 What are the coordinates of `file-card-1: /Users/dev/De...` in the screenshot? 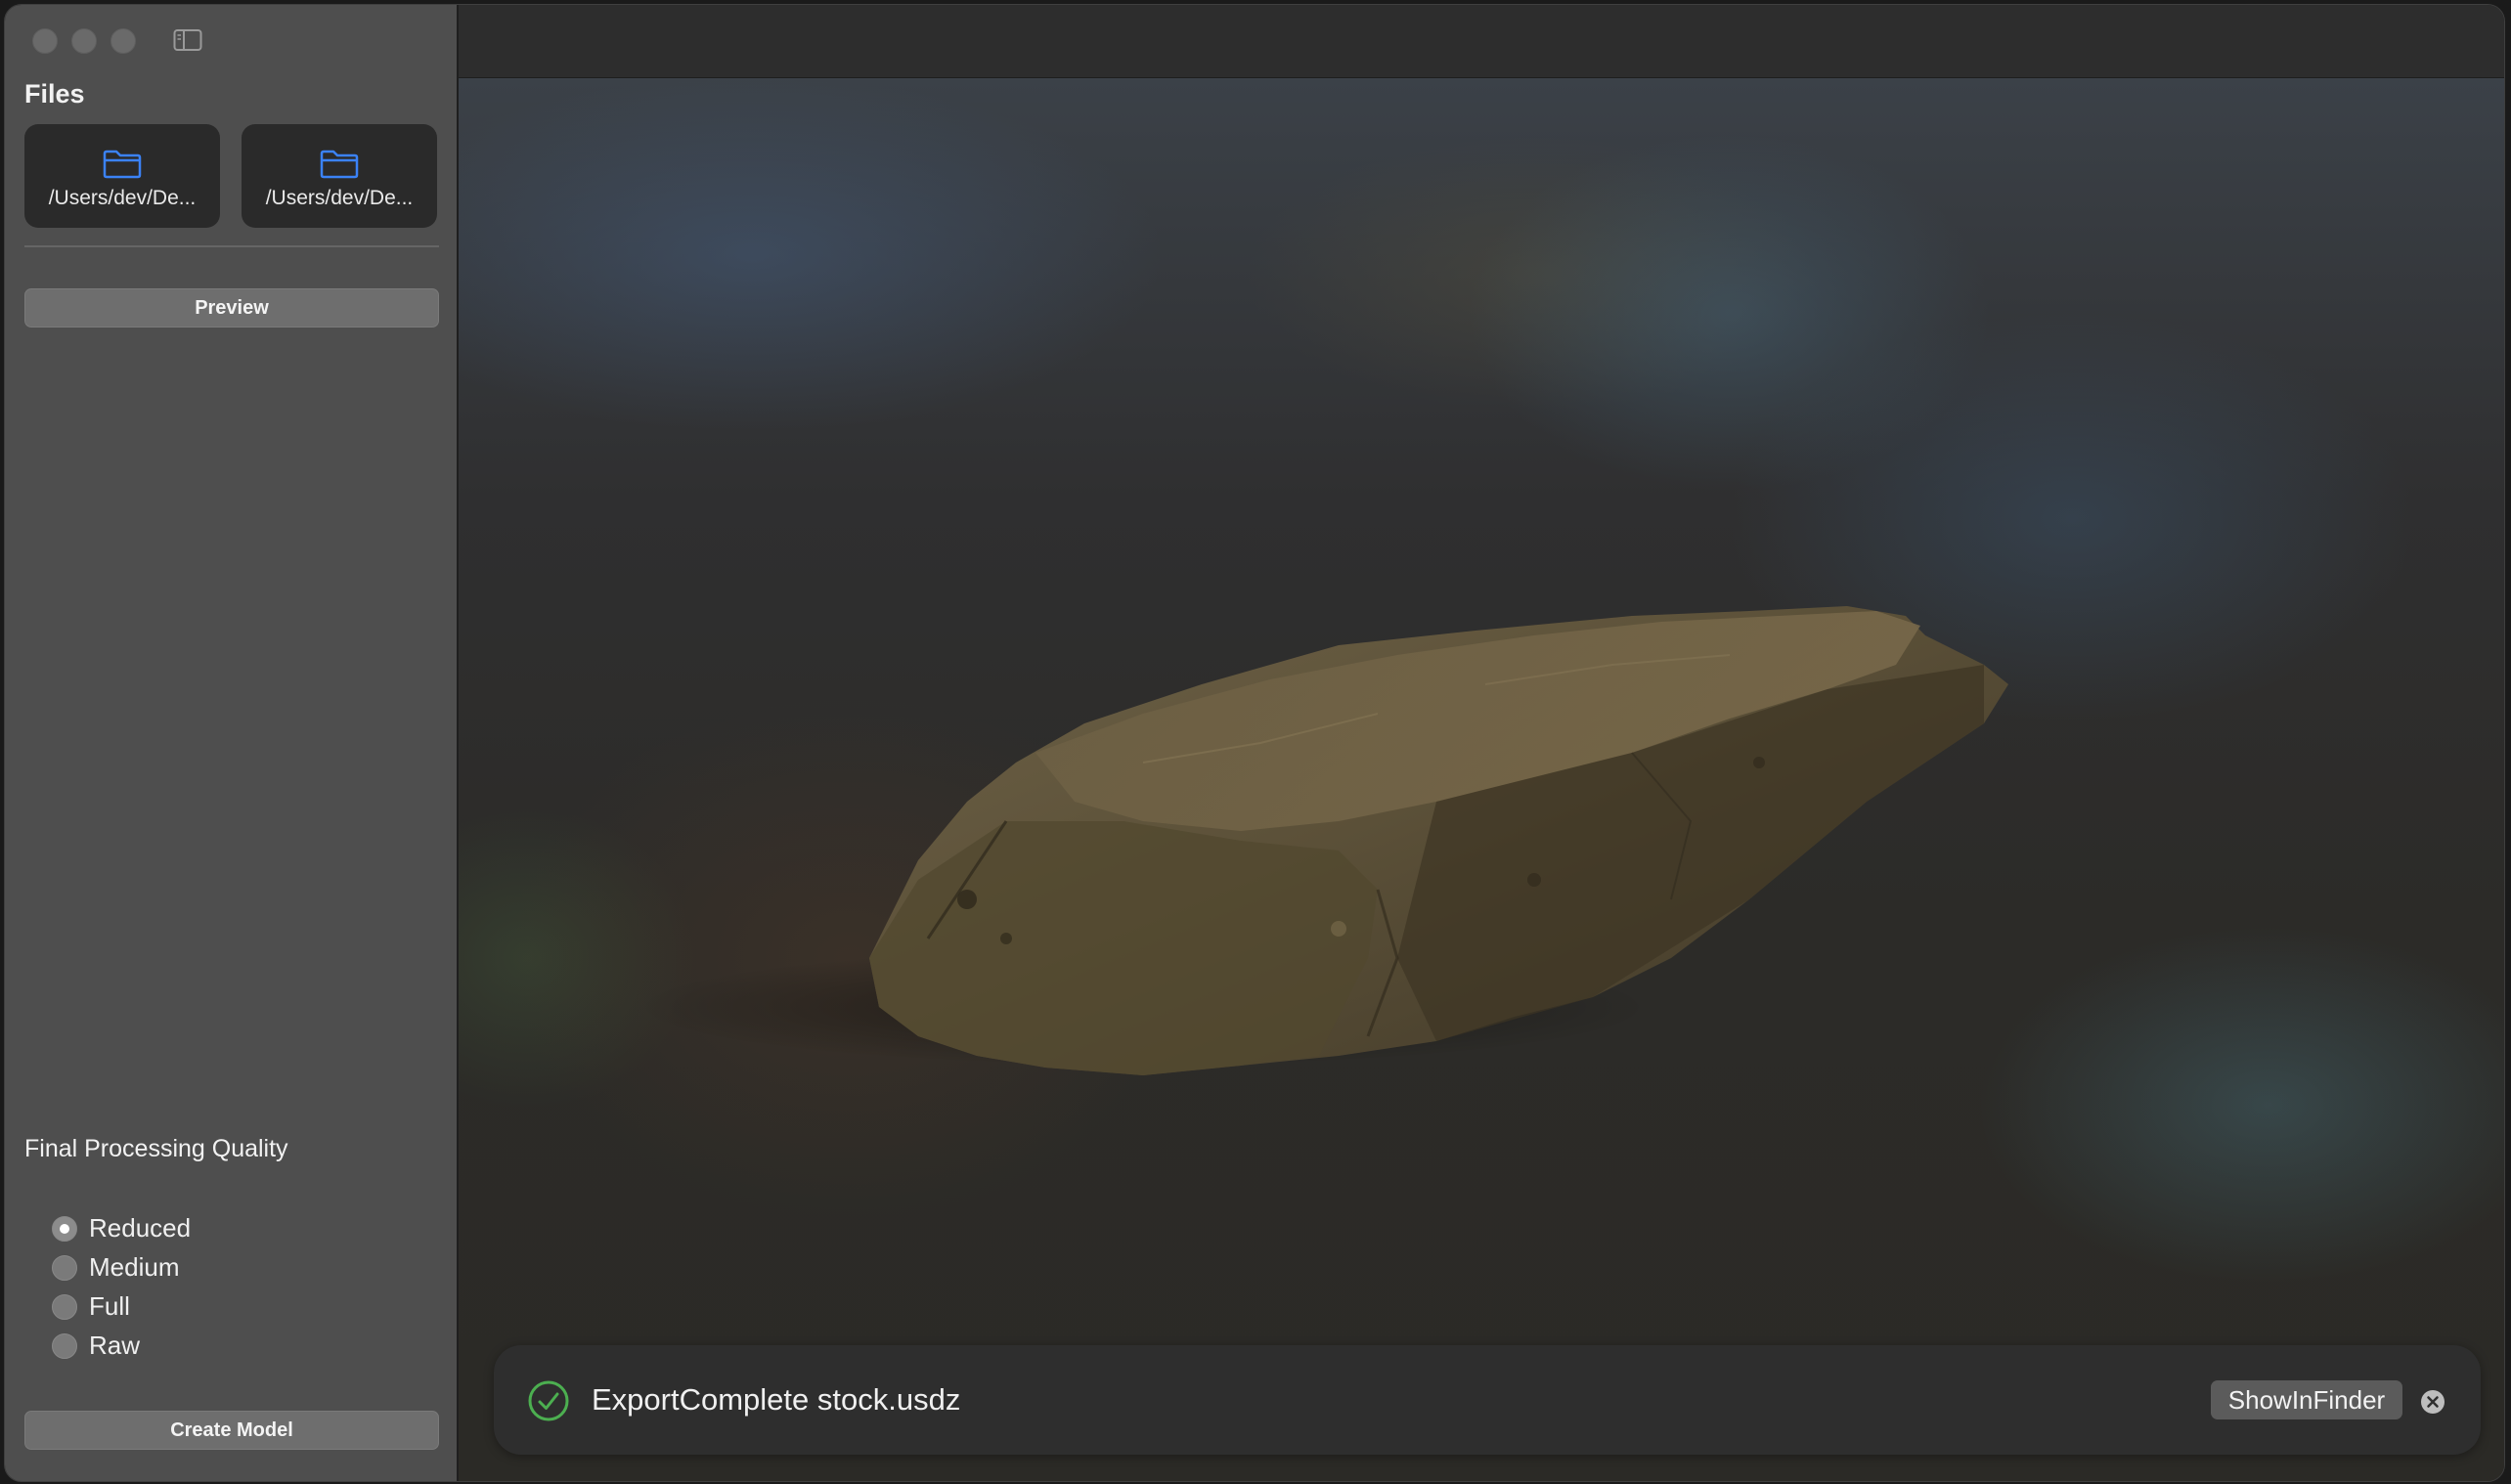 It's located at (122, 176).